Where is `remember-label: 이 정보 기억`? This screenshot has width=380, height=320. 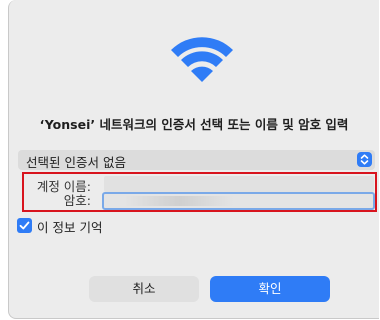
remember-label: 이 정보 기억 is located at coordinates (70, 227).